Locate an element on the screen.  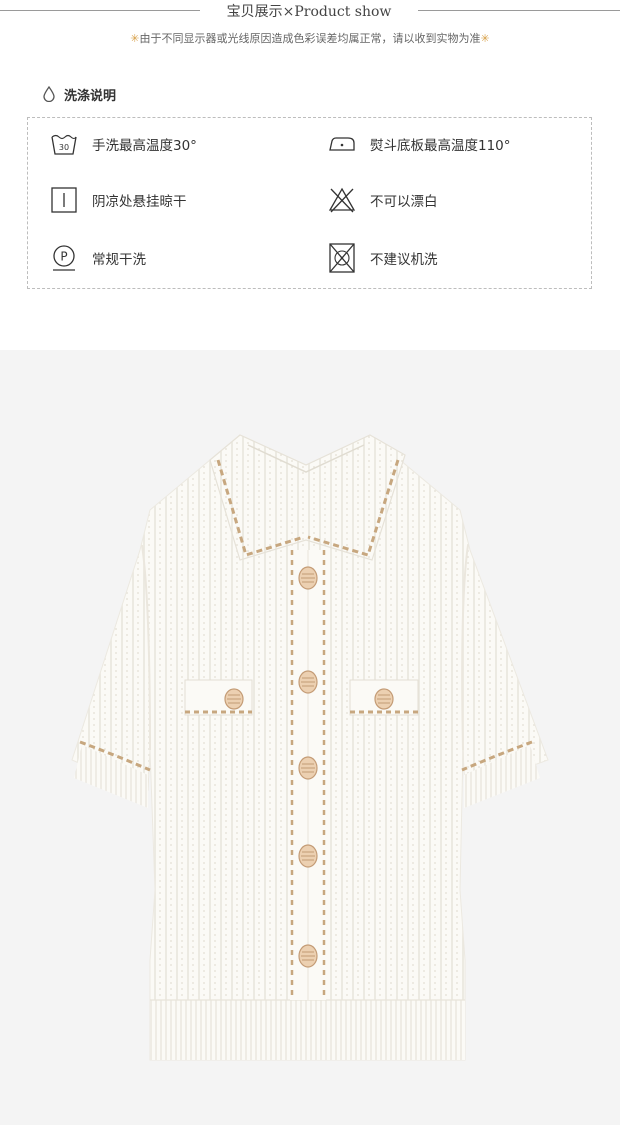
color-notice-text: 由于不同显示器或光线原因造成色彩误差均属正常，请以收到实物为准 is located at coordinates (310, 38).